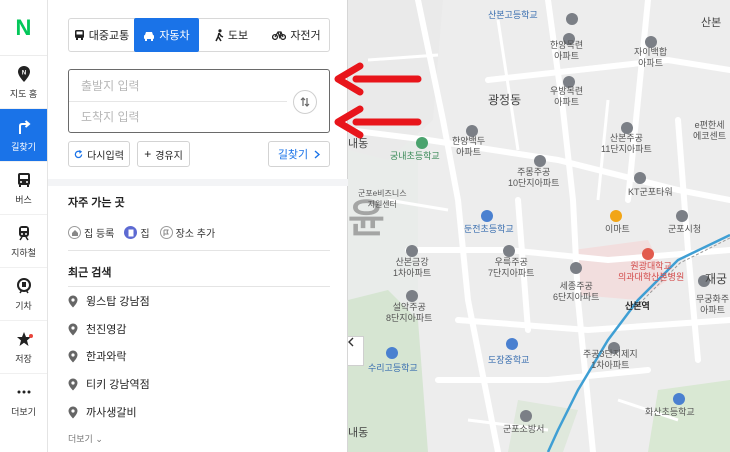  I want to click on star-icon, so click(24, 339).